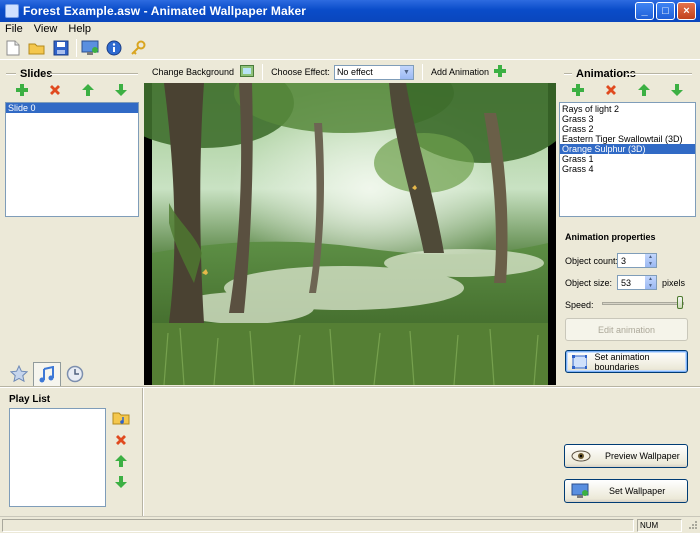  I want to click on move-slide-up-button, so click(88, 90).